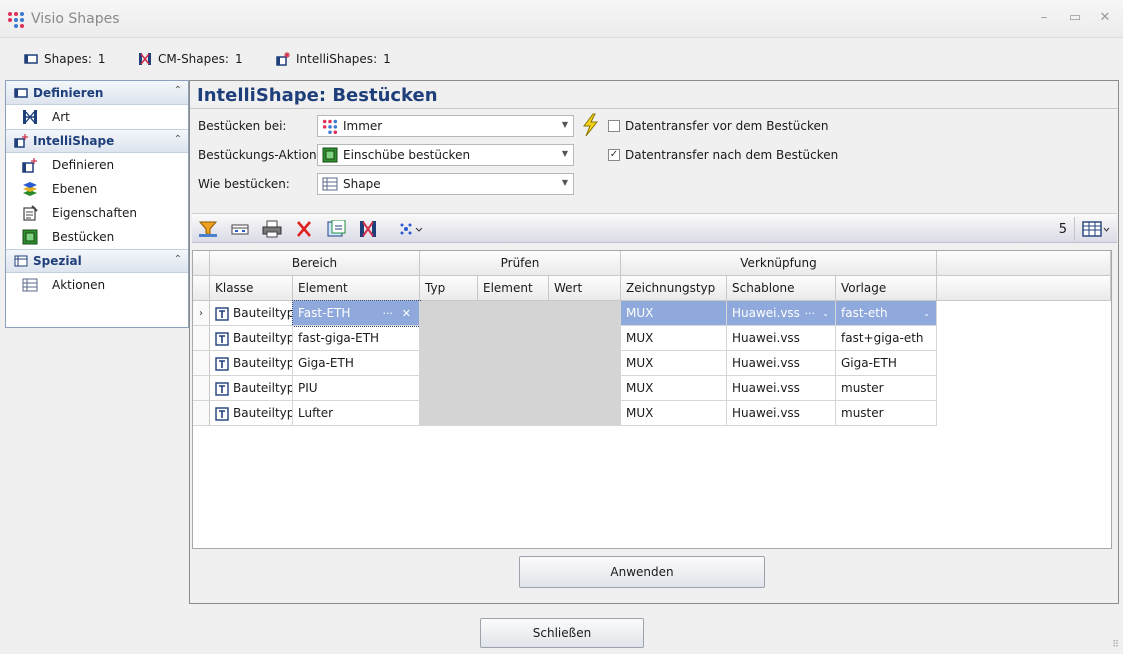  What do you see at coordinates (562, 633) in the screenshot?
I see `close-button: Schließen` at bounding box center [562, 633].